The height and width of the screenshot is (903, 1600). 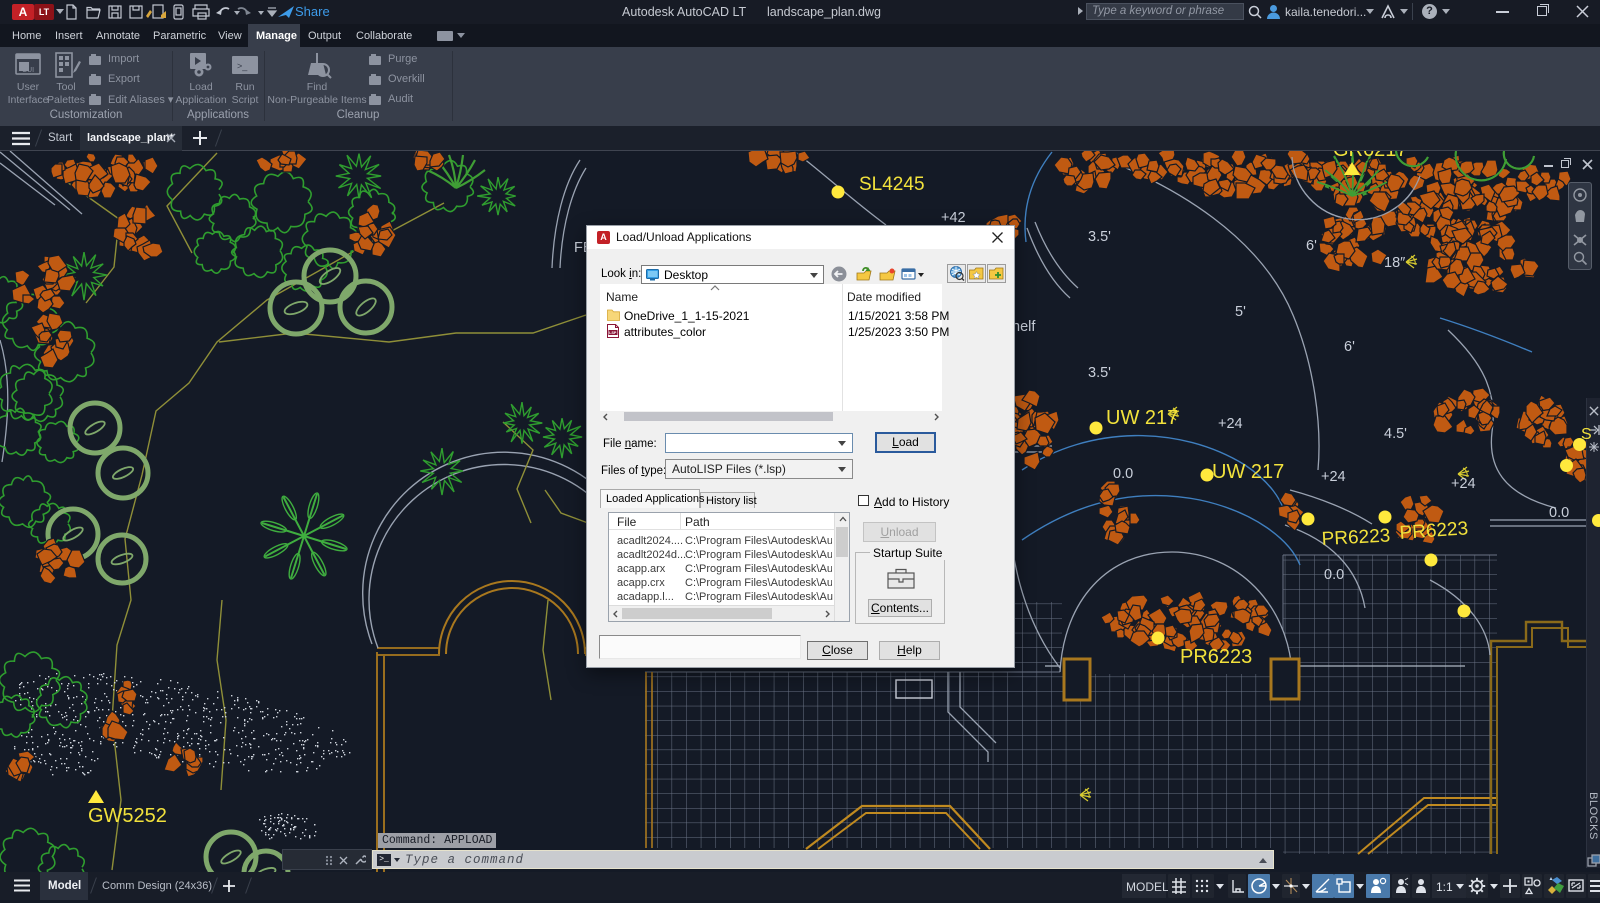 I want to click on svg-text: GR6217, so click(x=1370, y=156).